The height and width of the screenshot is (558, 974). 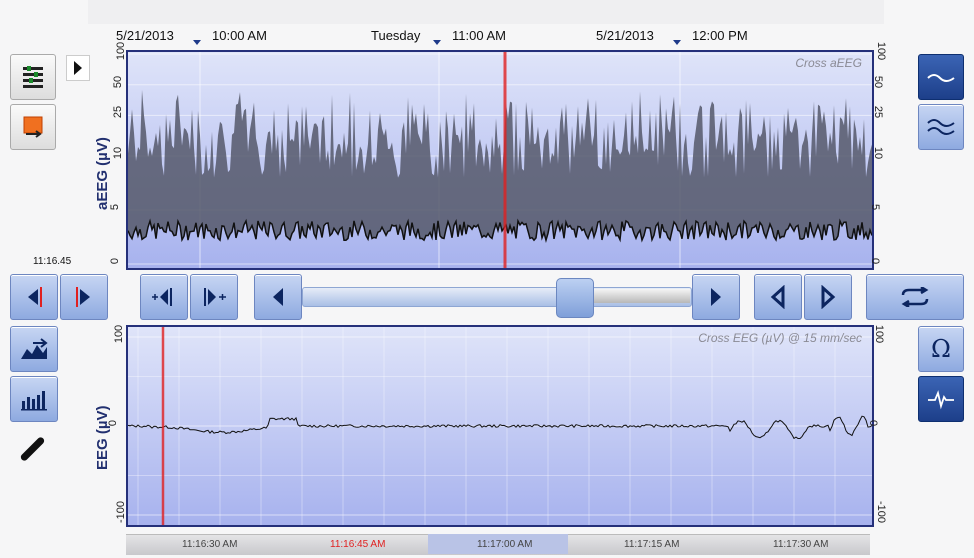 I want to click on aeeg-tick-right: 10, so click(x=878, y=153).